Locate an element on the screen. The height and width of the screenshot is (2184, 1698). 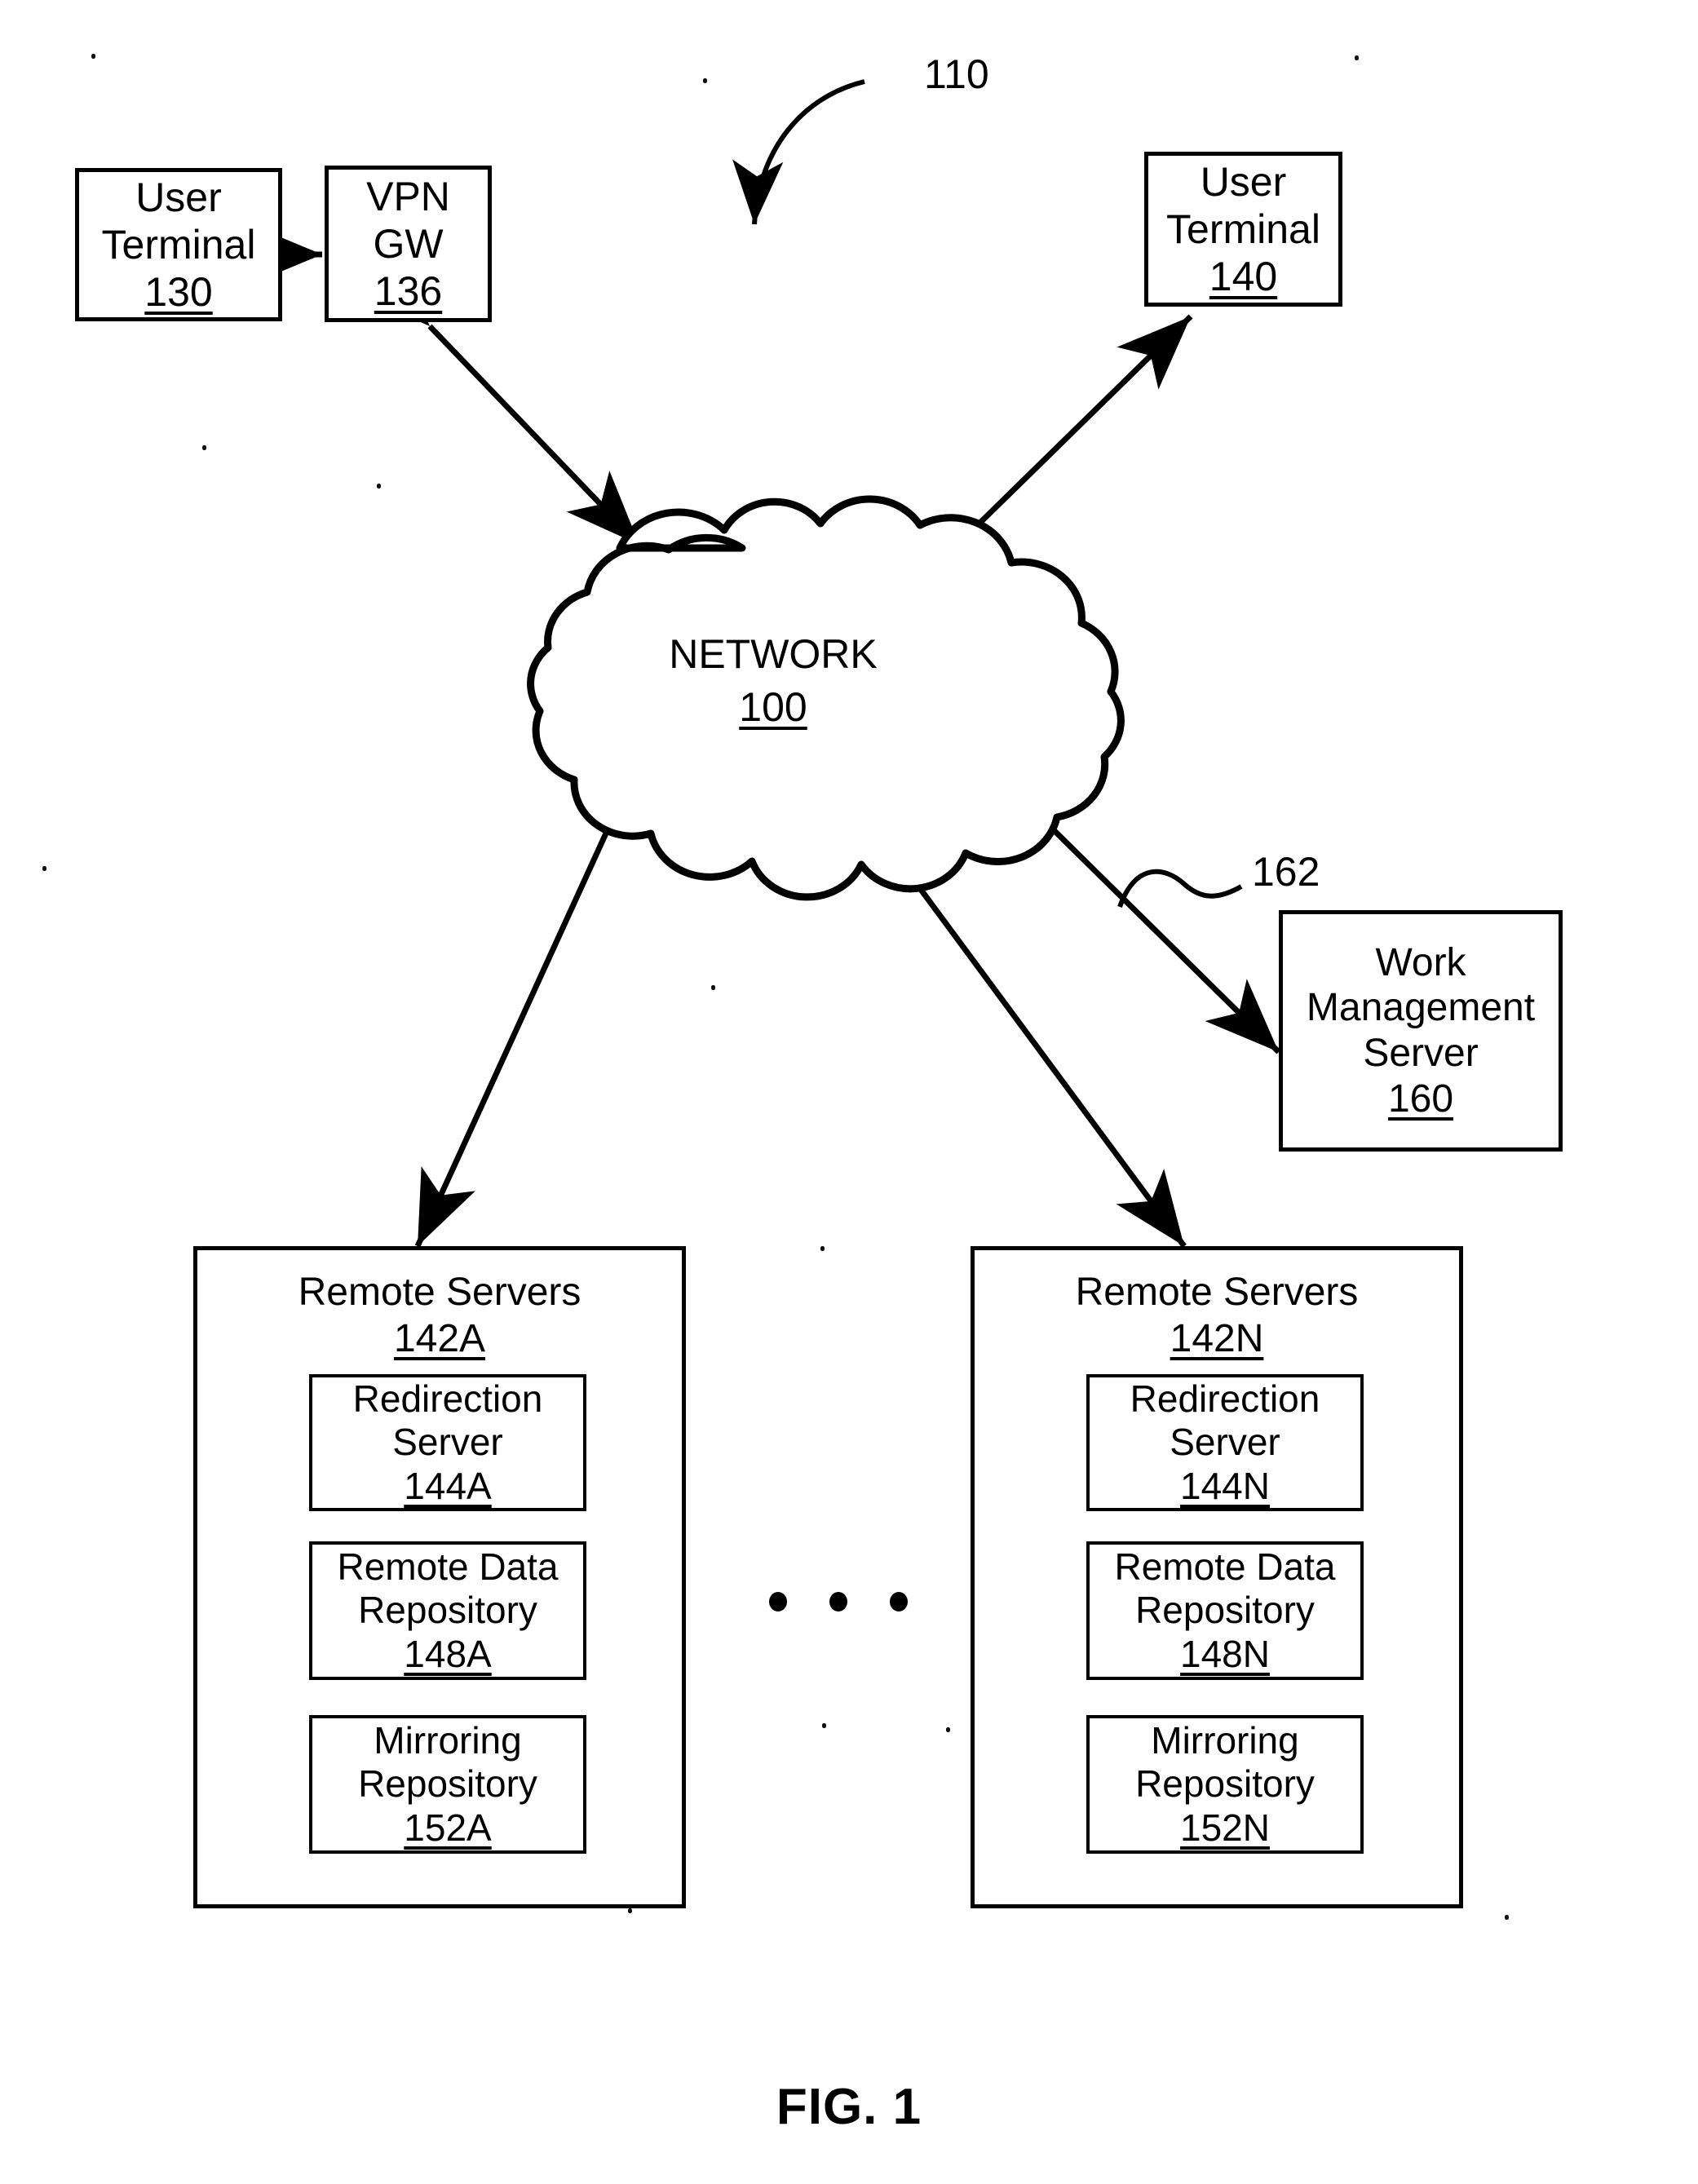
redirection-server-144a-line1: Redirection is located at coordinates (447, 1398).